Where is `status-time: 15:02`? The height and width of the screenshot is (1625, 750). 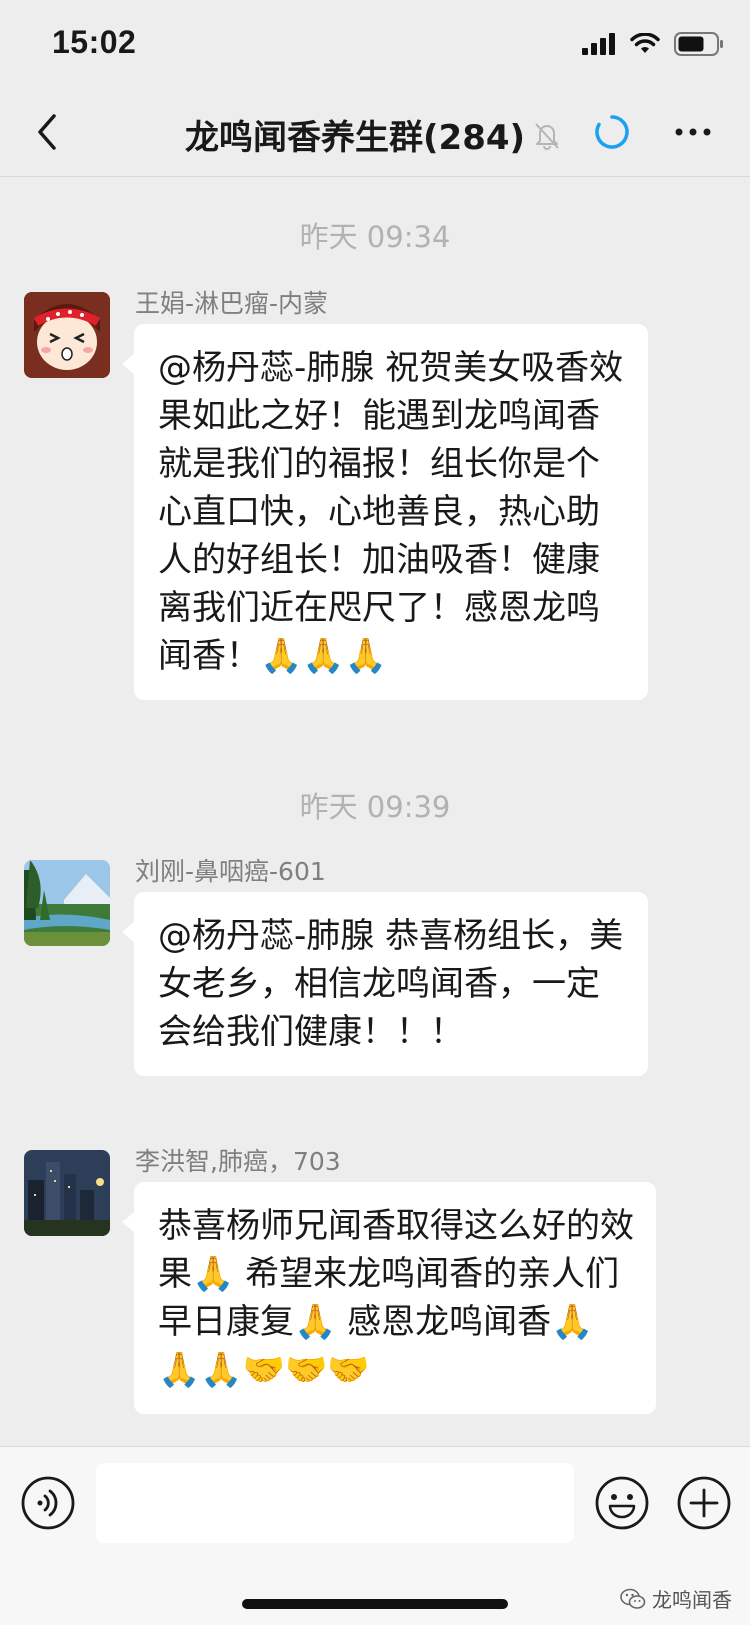 status-time: 15:02 is located at coordinates (94, 42).